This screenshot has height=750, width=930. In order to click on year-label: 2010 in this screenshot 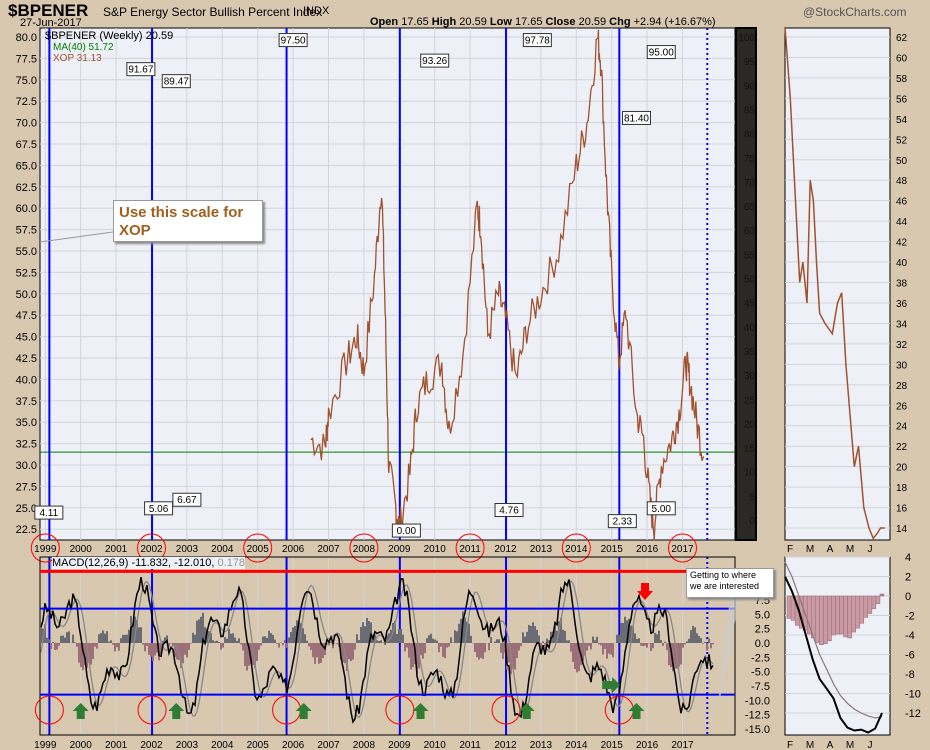, I will do `click(435, 549)`.